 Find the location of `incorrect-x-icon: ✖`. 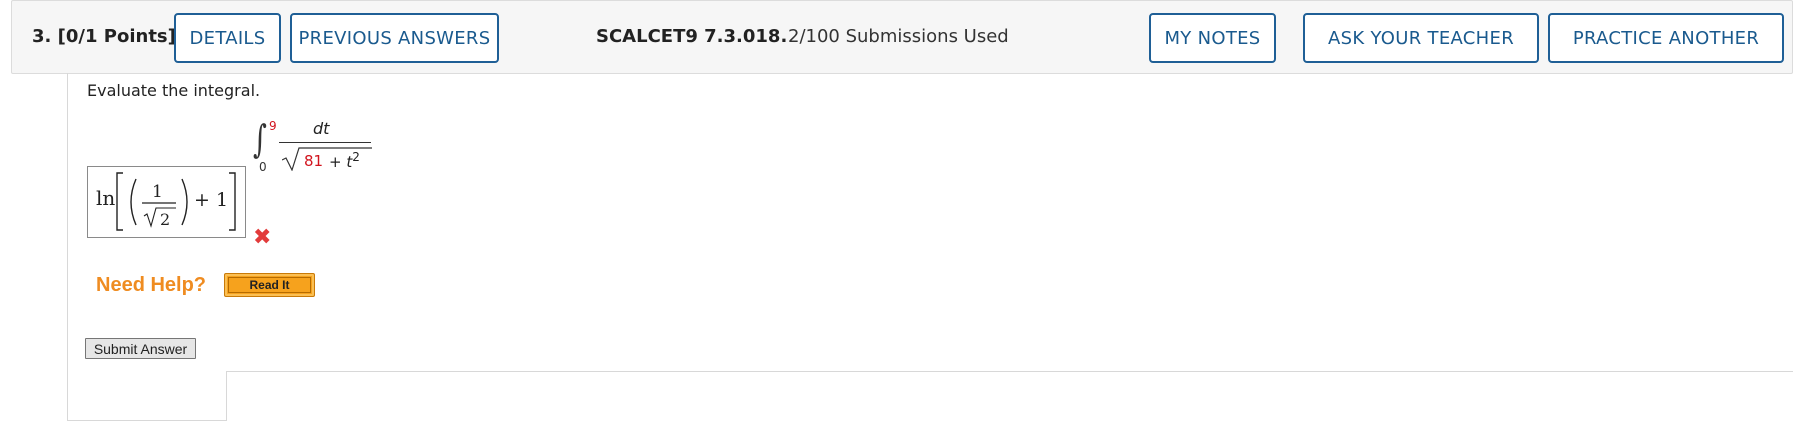

incorrect-x-icon: ✖ is located at coordinates (262, 237).